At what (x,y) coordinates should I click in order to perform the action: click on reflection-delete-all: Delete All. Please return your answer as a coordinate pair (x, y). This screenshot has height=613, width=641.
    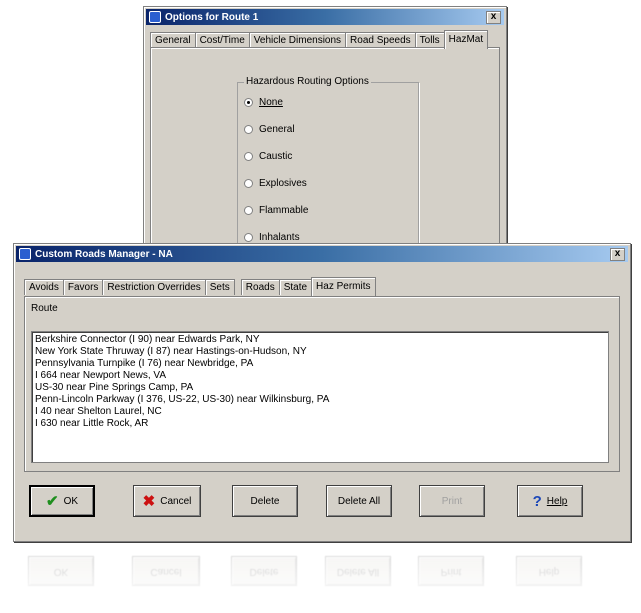
    Looking at the image, I should click on (358, 571).